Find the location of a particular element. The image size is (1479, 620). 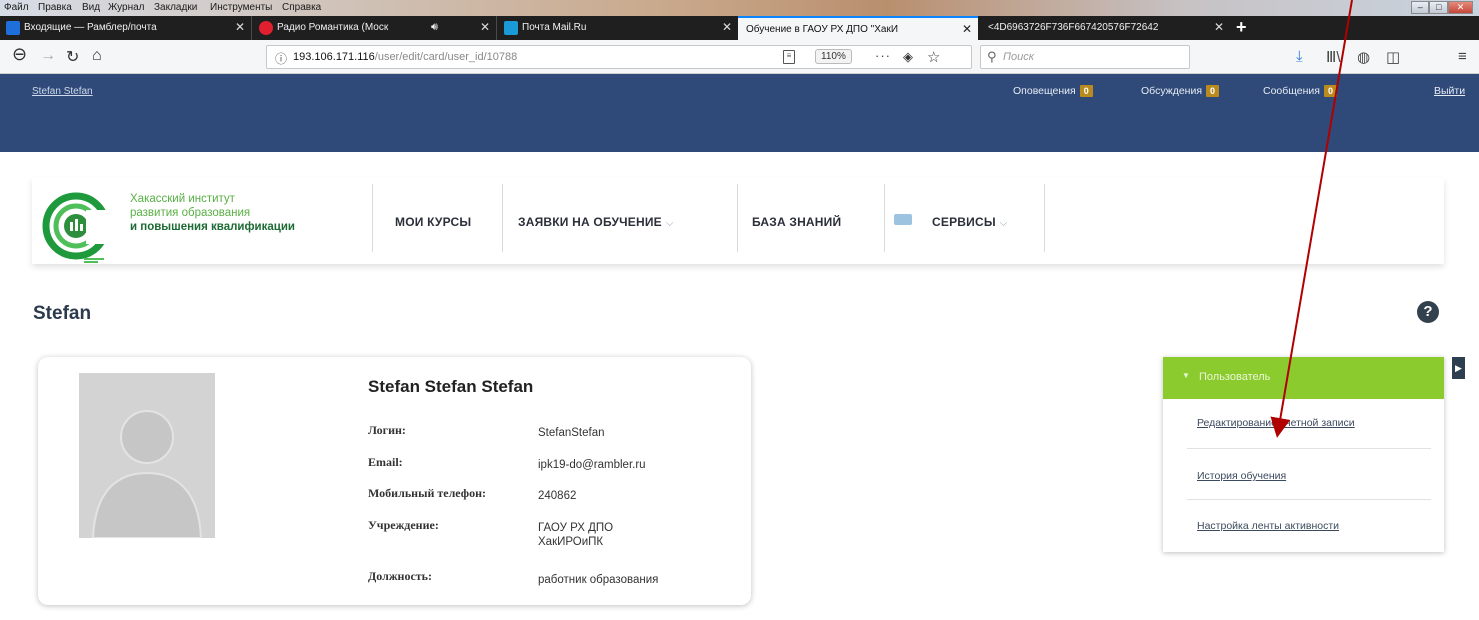

email-value: ipk19-do@rambler.ru is located at coordinates (592, 465).